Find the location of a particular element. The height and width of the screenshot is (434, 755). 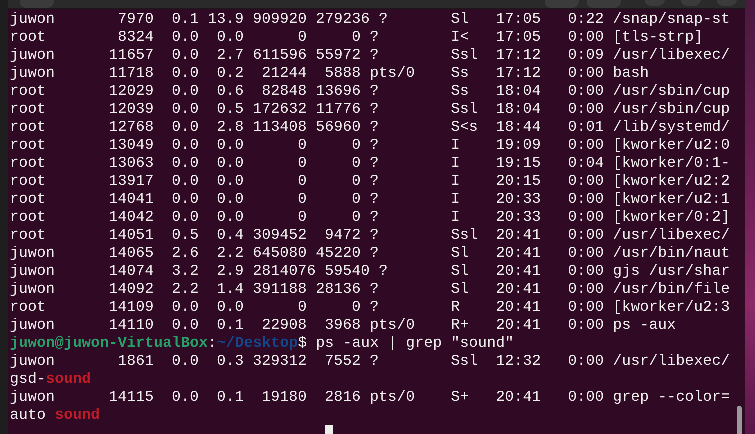

process-line: juwon 7970 0.1 13.9 909920 279236 ? Sl 17:05 0:22 /snap/snap-st is located at coordinates (370, 20).